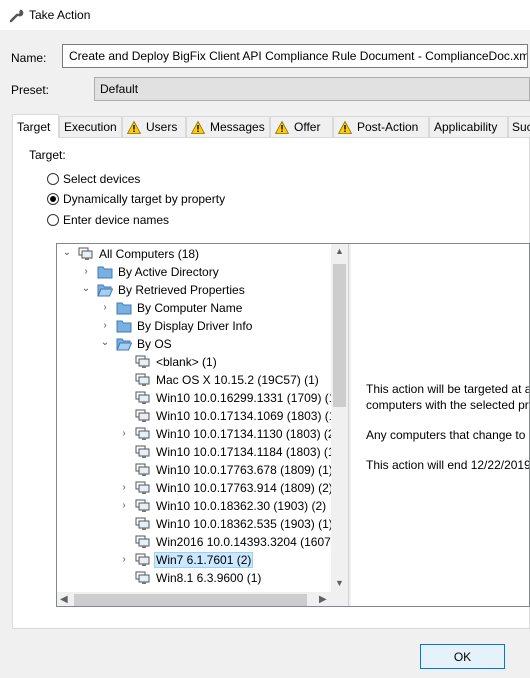  What do you see at coordinates (154, 126) in the screenshot?
I see `tab-users: Users` at bounding box center [154, 126].